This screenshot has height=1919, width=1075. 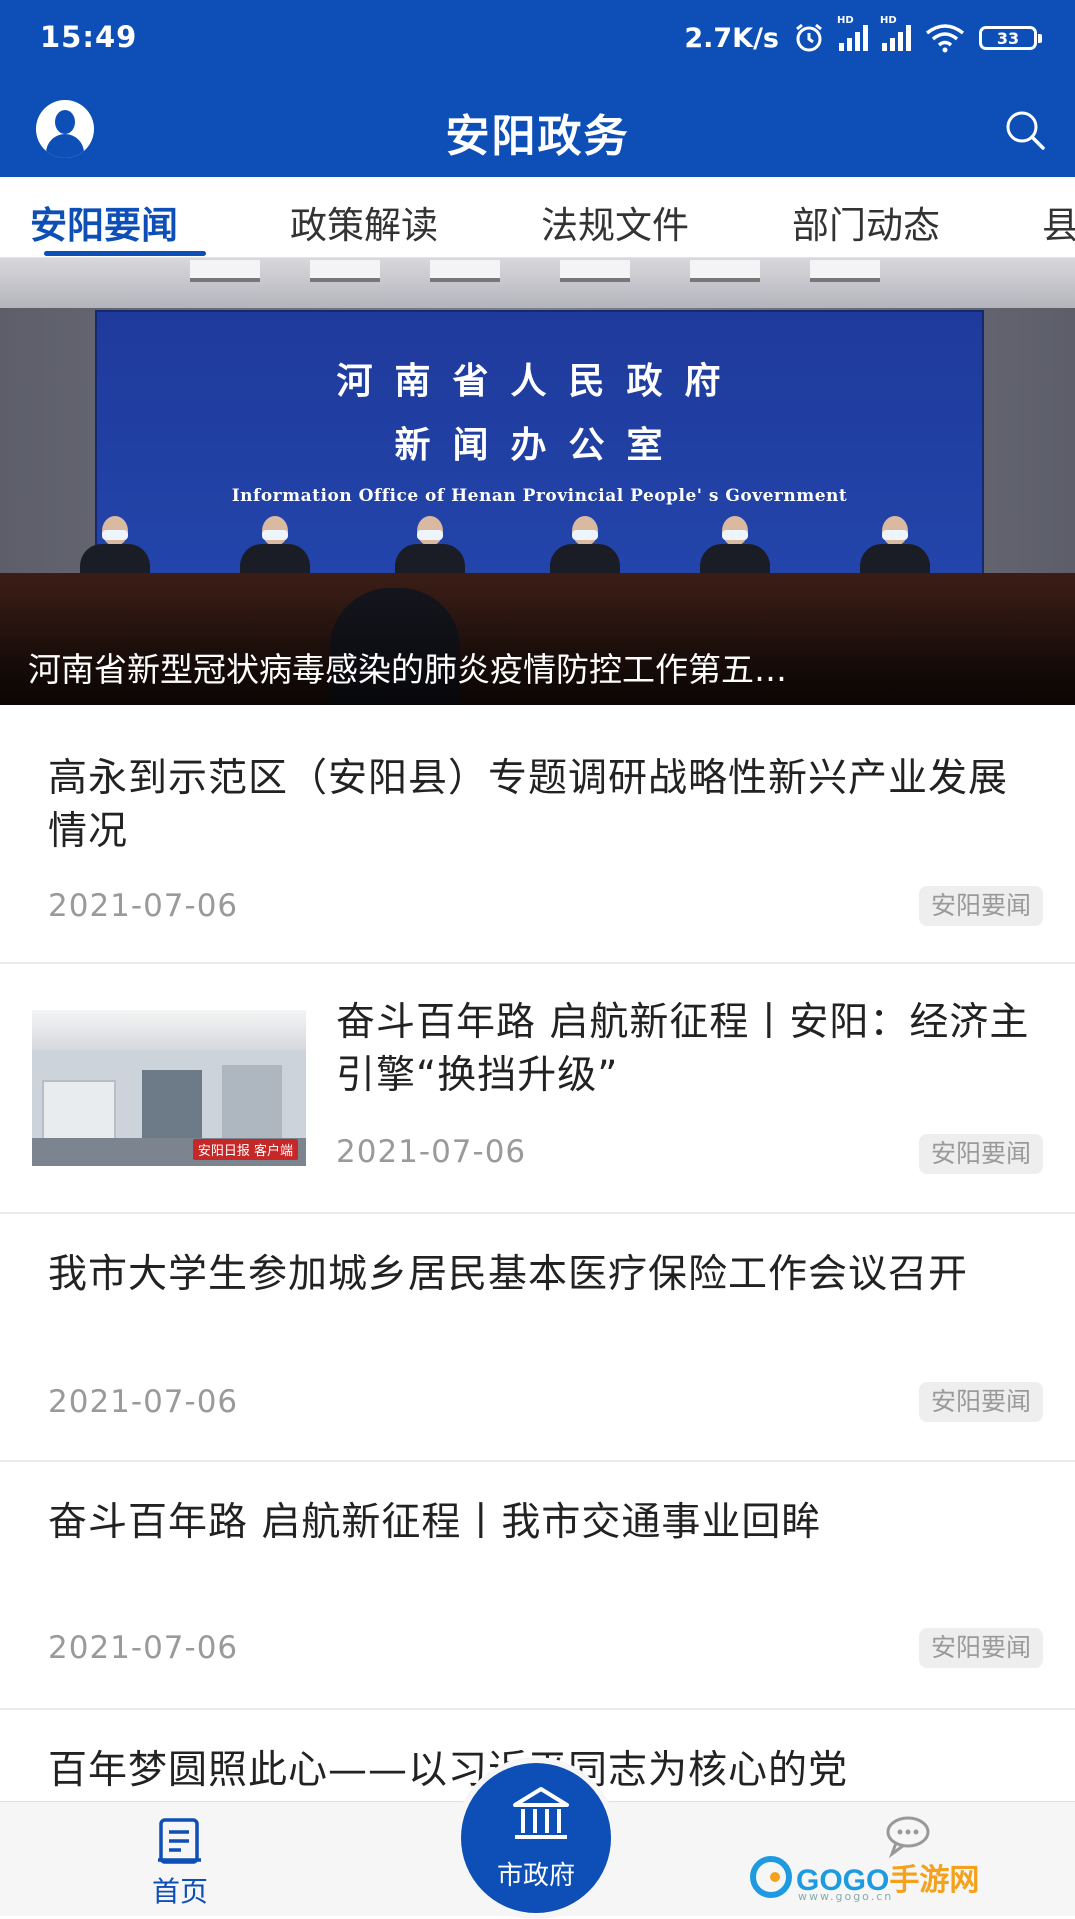 I want to click on app-bar: 安阳政务, so click(x=537, y=127).